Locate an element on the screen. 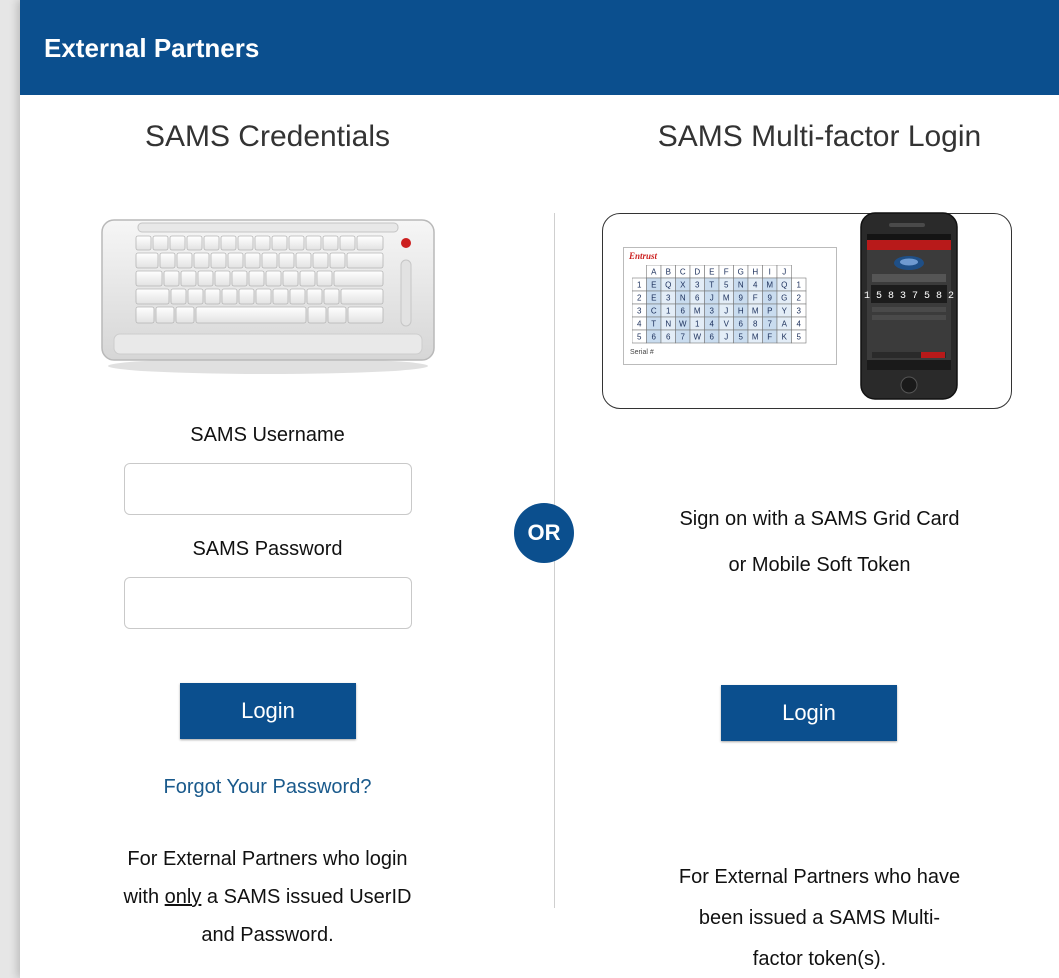 This screenshot has height=978, width=1059. svg-text: X is located at coordinates (683, 285).